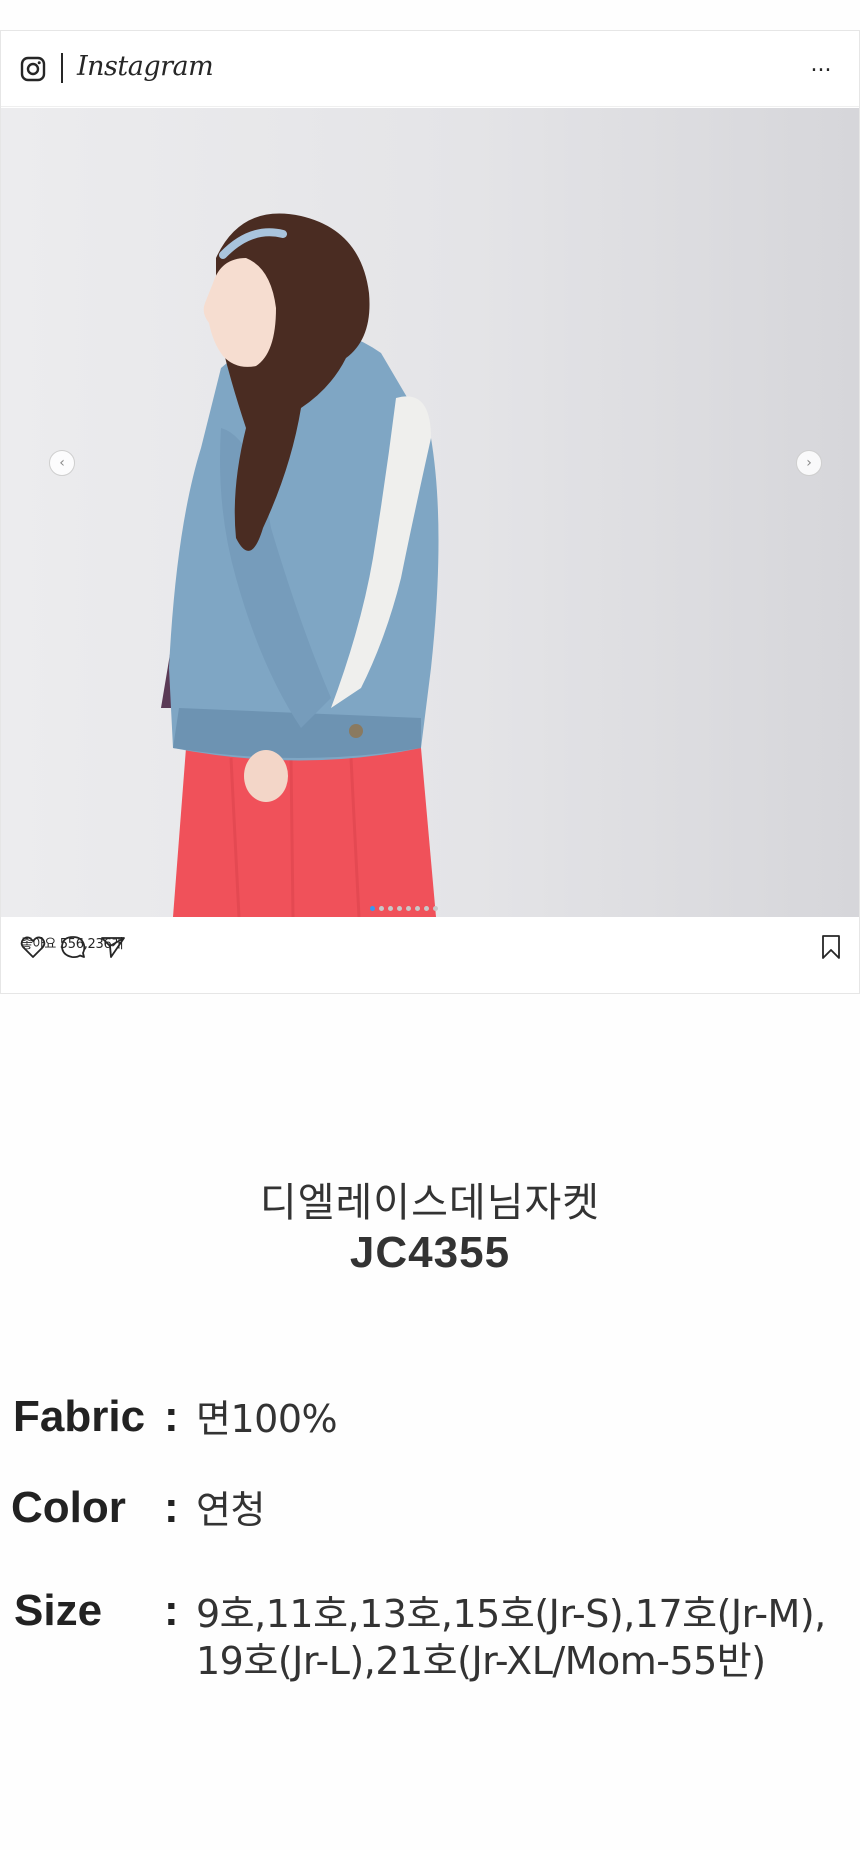  Describe the element at coordinates (171, 1507) in the screenshot. I see `color-colon: :` at that location.